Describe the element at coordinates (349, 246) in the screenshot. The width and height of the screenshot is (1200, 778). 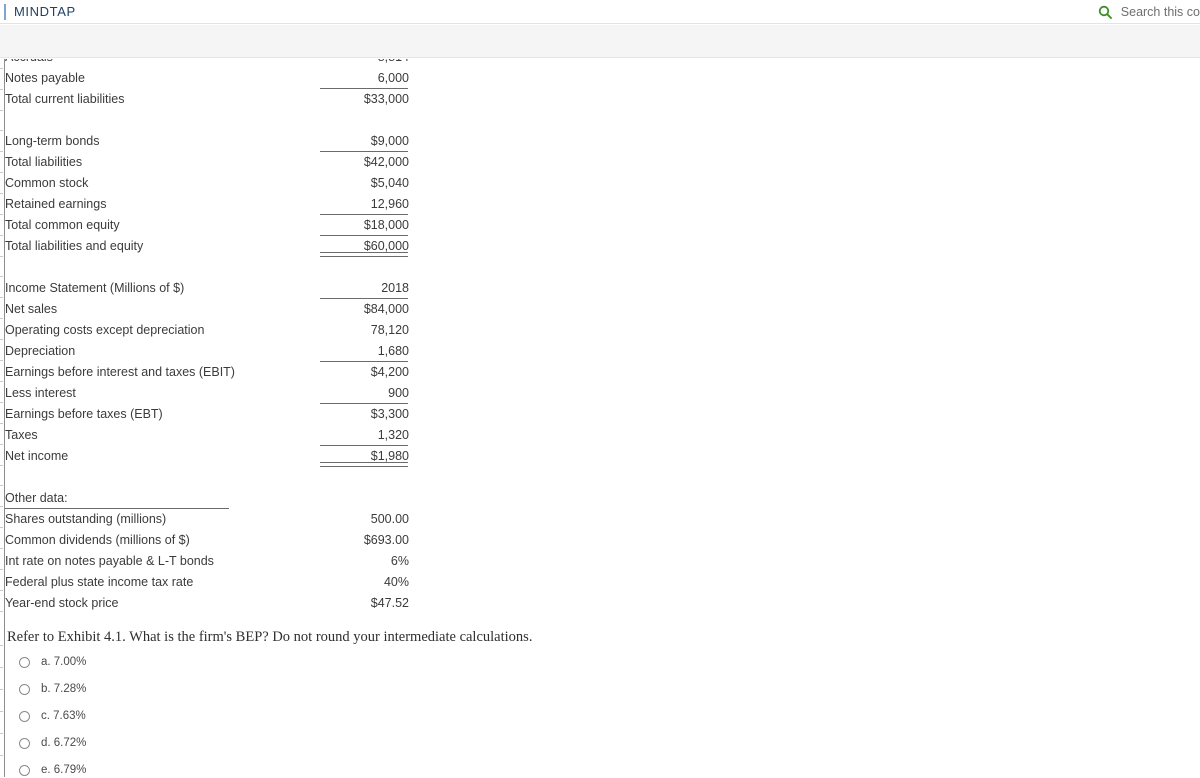
I see `row-value: $60,000` at that location.